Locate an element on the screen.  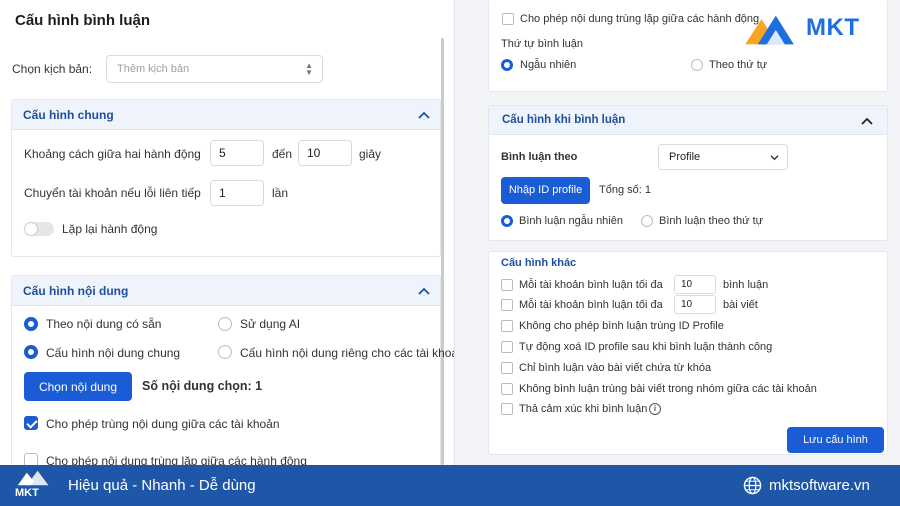
mkt-logo: MKT is located at coordinates (817, 30).